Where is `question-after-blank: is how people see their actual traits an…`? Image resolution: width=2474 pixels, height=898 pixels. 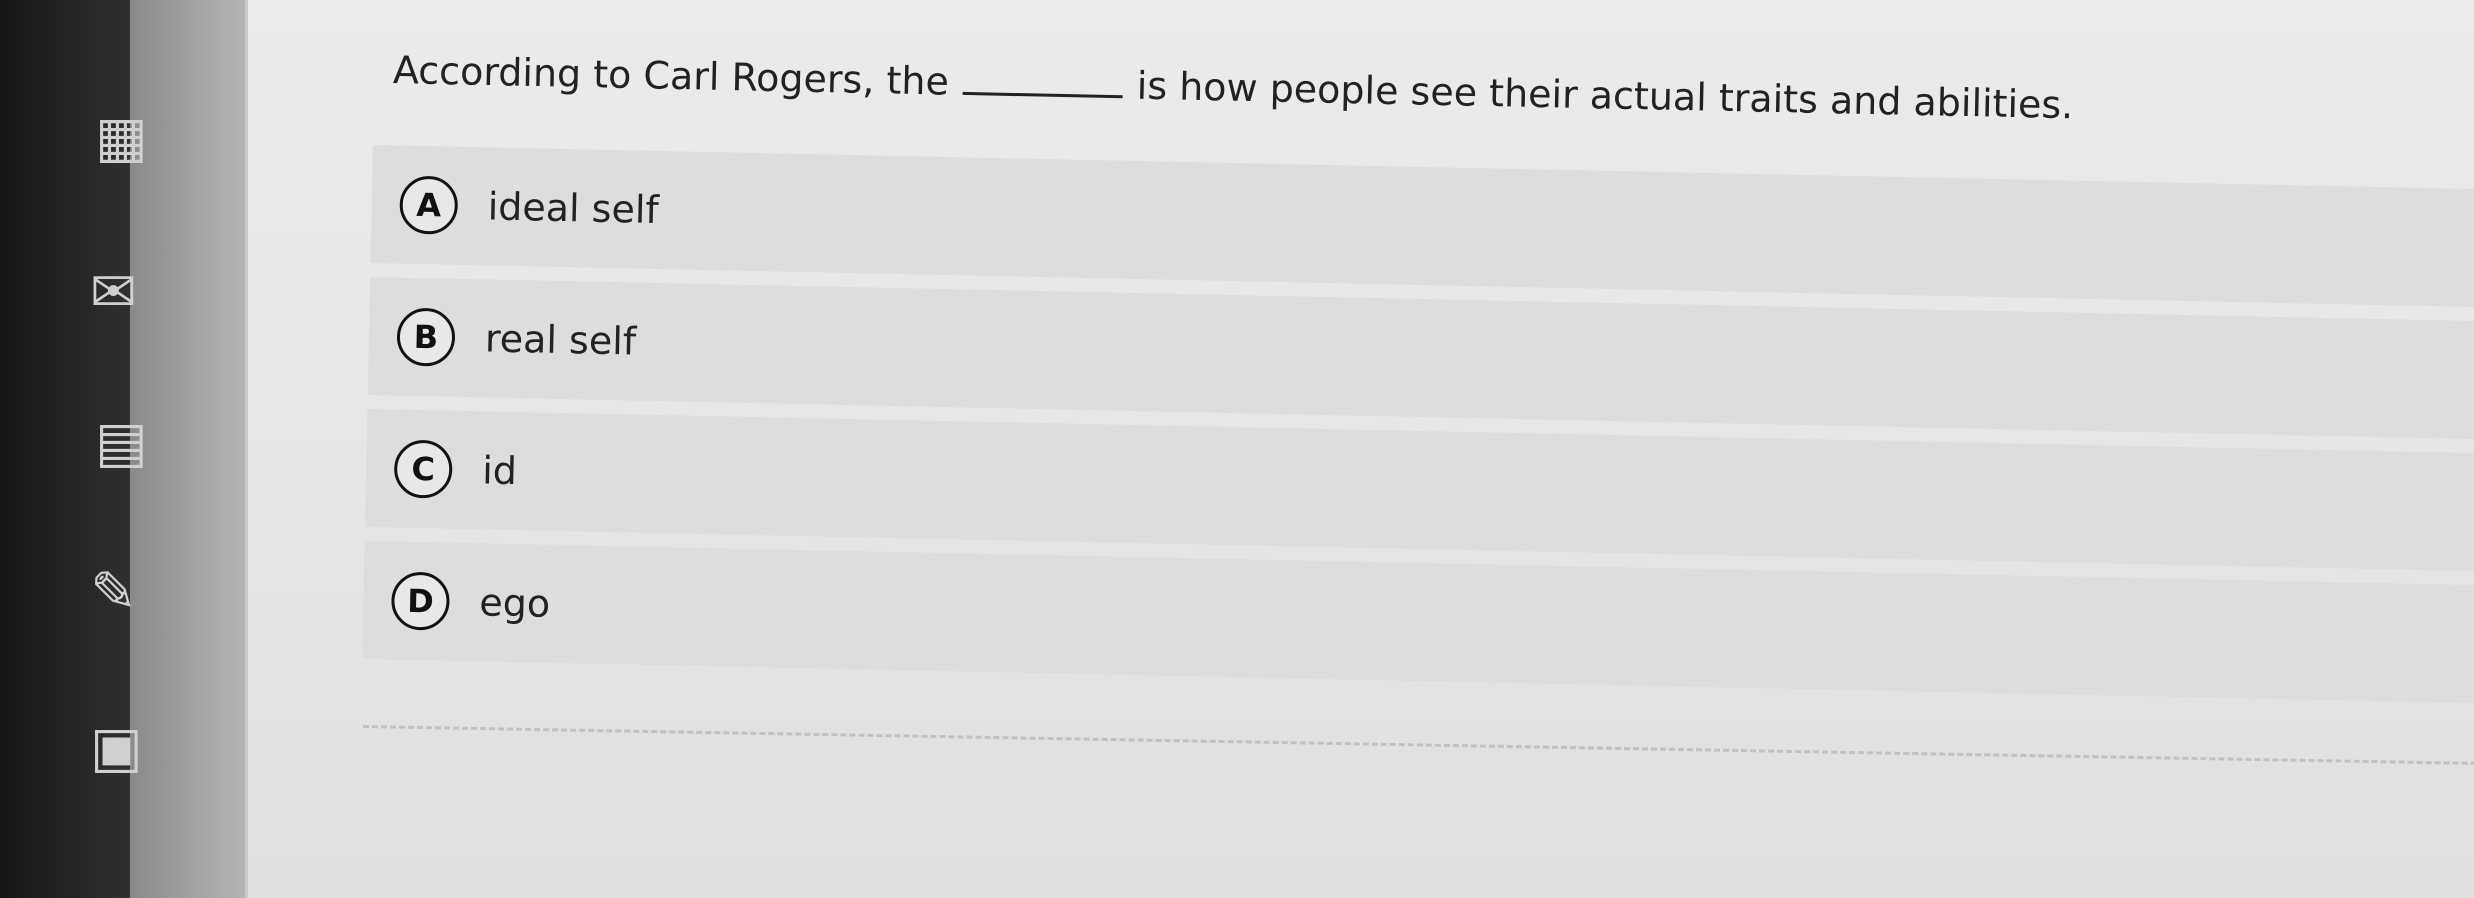 question-after-blank: is how people see their actual traits an… is located at coordinates (1605, 95).